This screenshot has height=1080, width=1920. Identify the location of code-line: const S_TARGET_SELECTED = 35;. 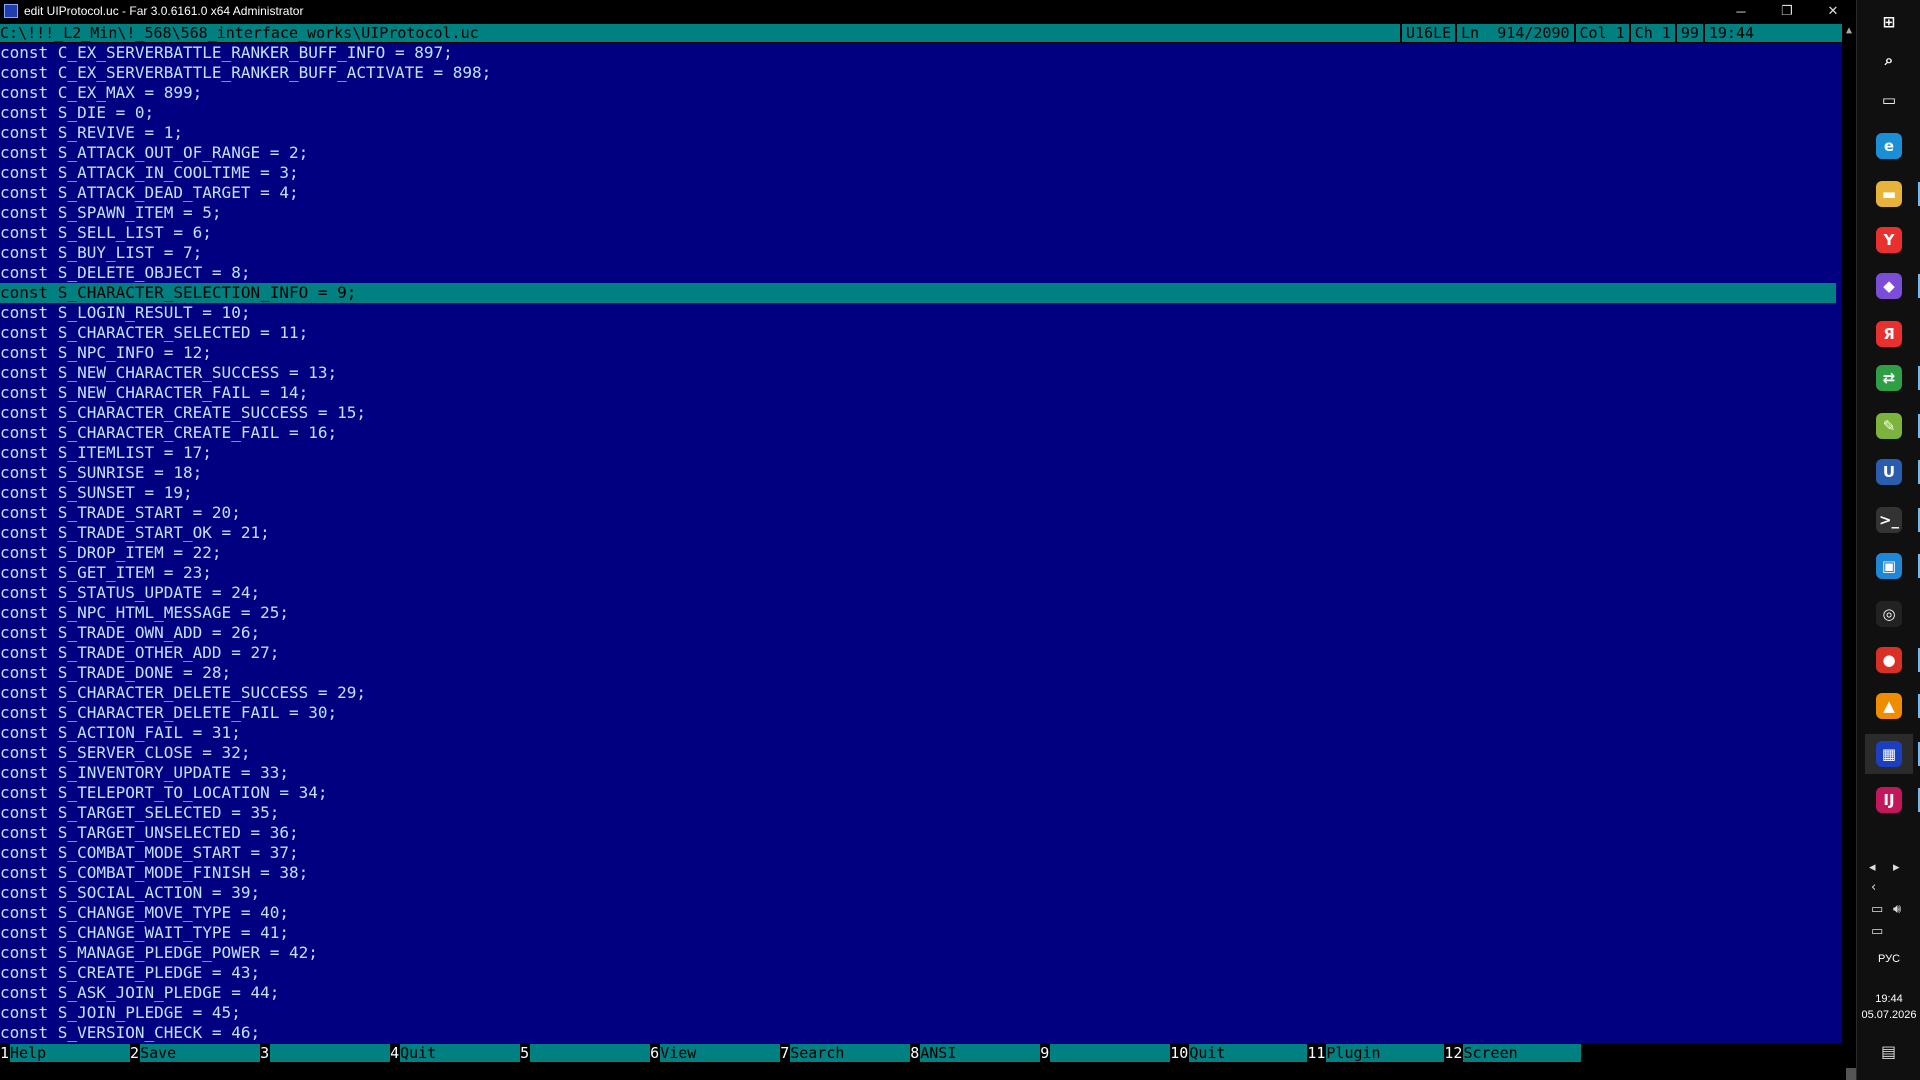
(921, 813).